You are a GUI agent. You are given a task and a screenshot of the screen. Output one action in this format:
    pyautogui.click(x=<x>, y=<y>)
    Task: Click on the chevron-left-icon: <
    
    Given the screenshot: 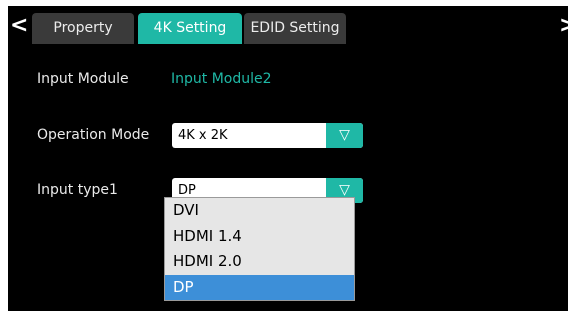 What is the action you would take?
    pyautogui.click(x=19, y=26)
    